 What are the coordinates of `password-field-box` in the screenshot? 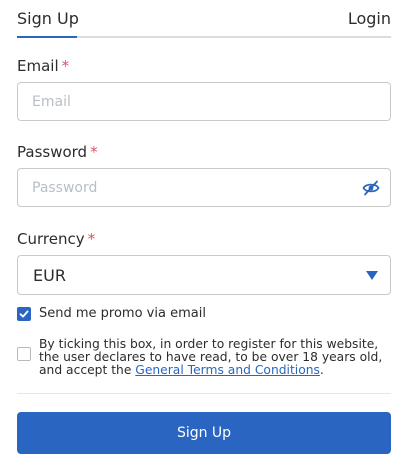 It's located at (204, 187).